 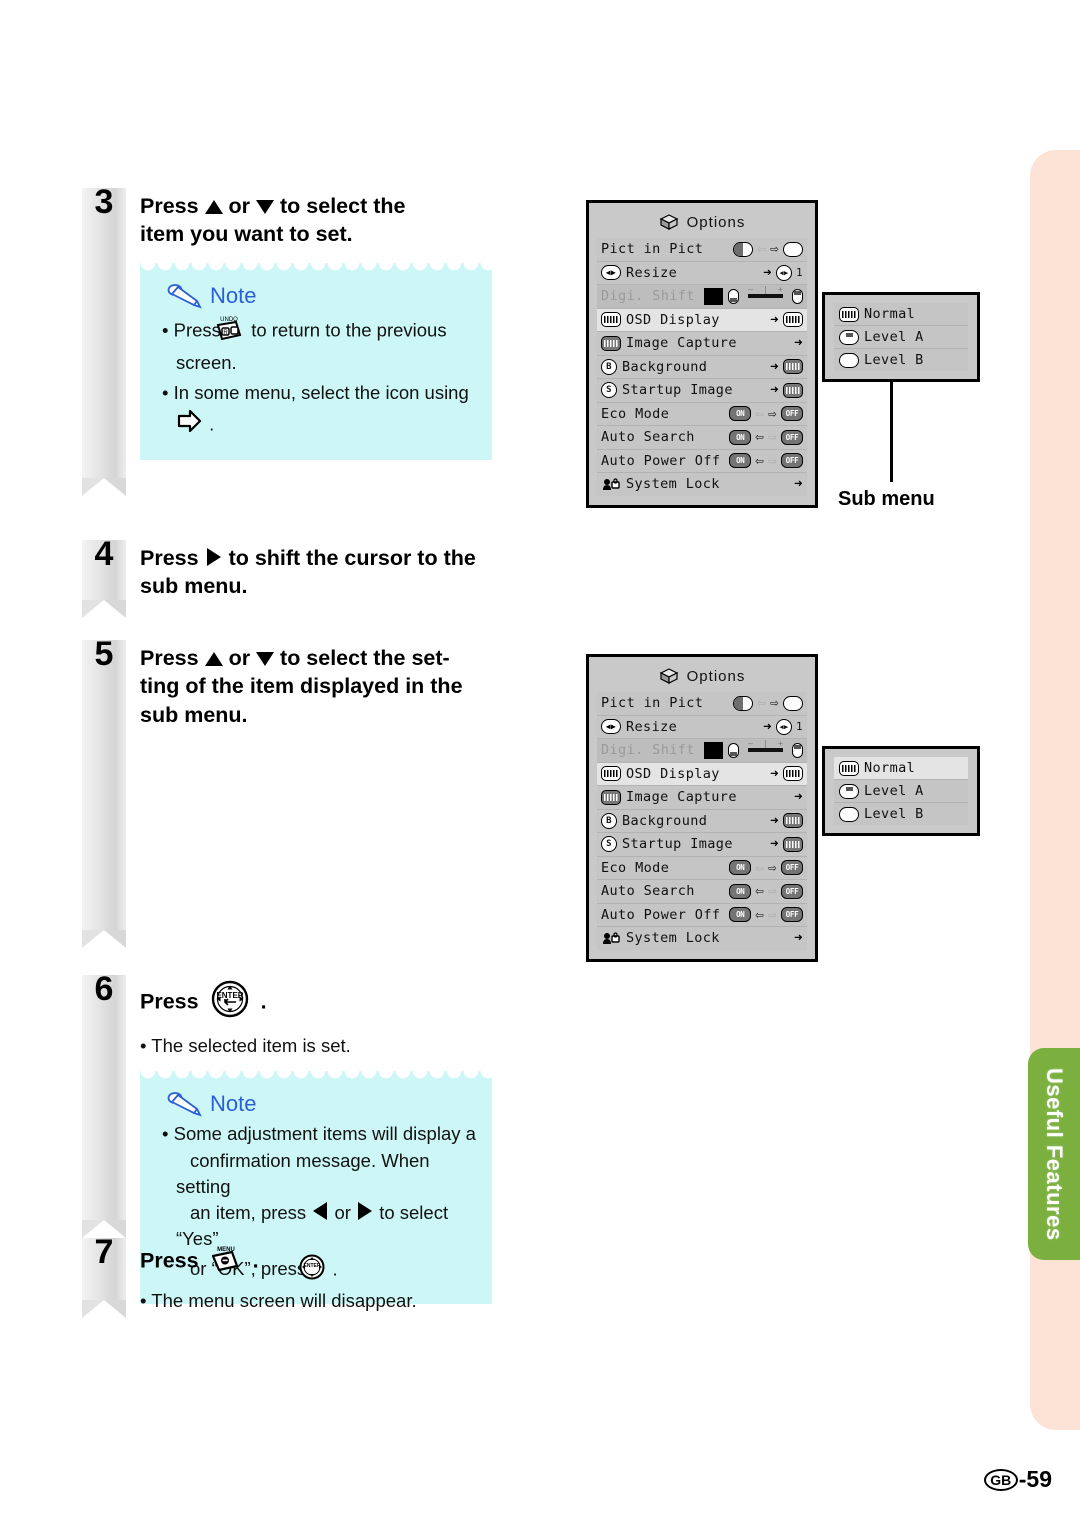 I want to click on submenu-osd-display-bottom: Normal Level A Level B, so click(x=901, y=791).